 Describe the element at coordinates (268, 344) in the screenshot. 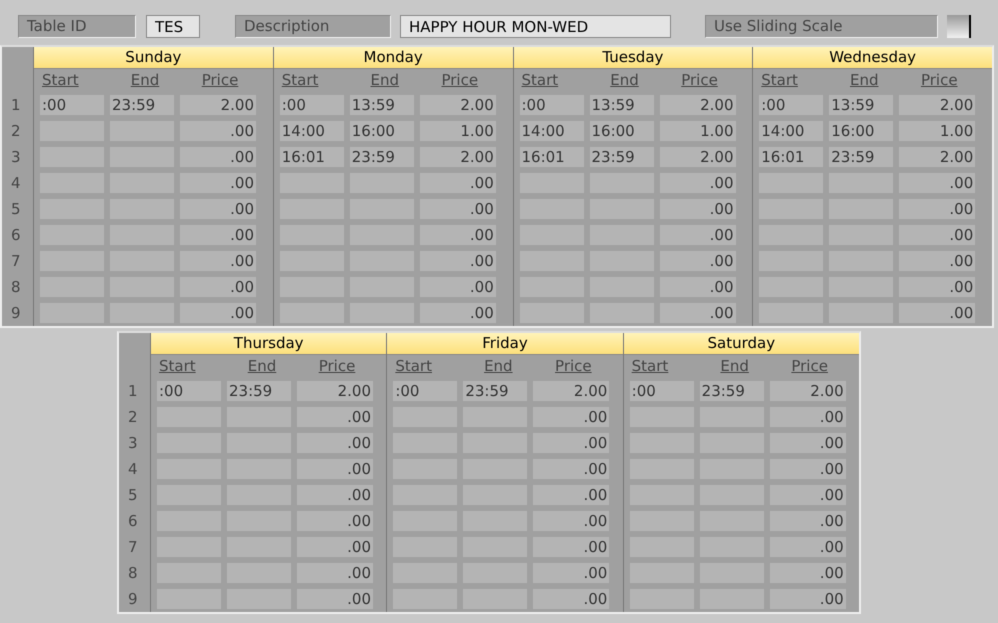

I see `day-header: Thursday` at that location.